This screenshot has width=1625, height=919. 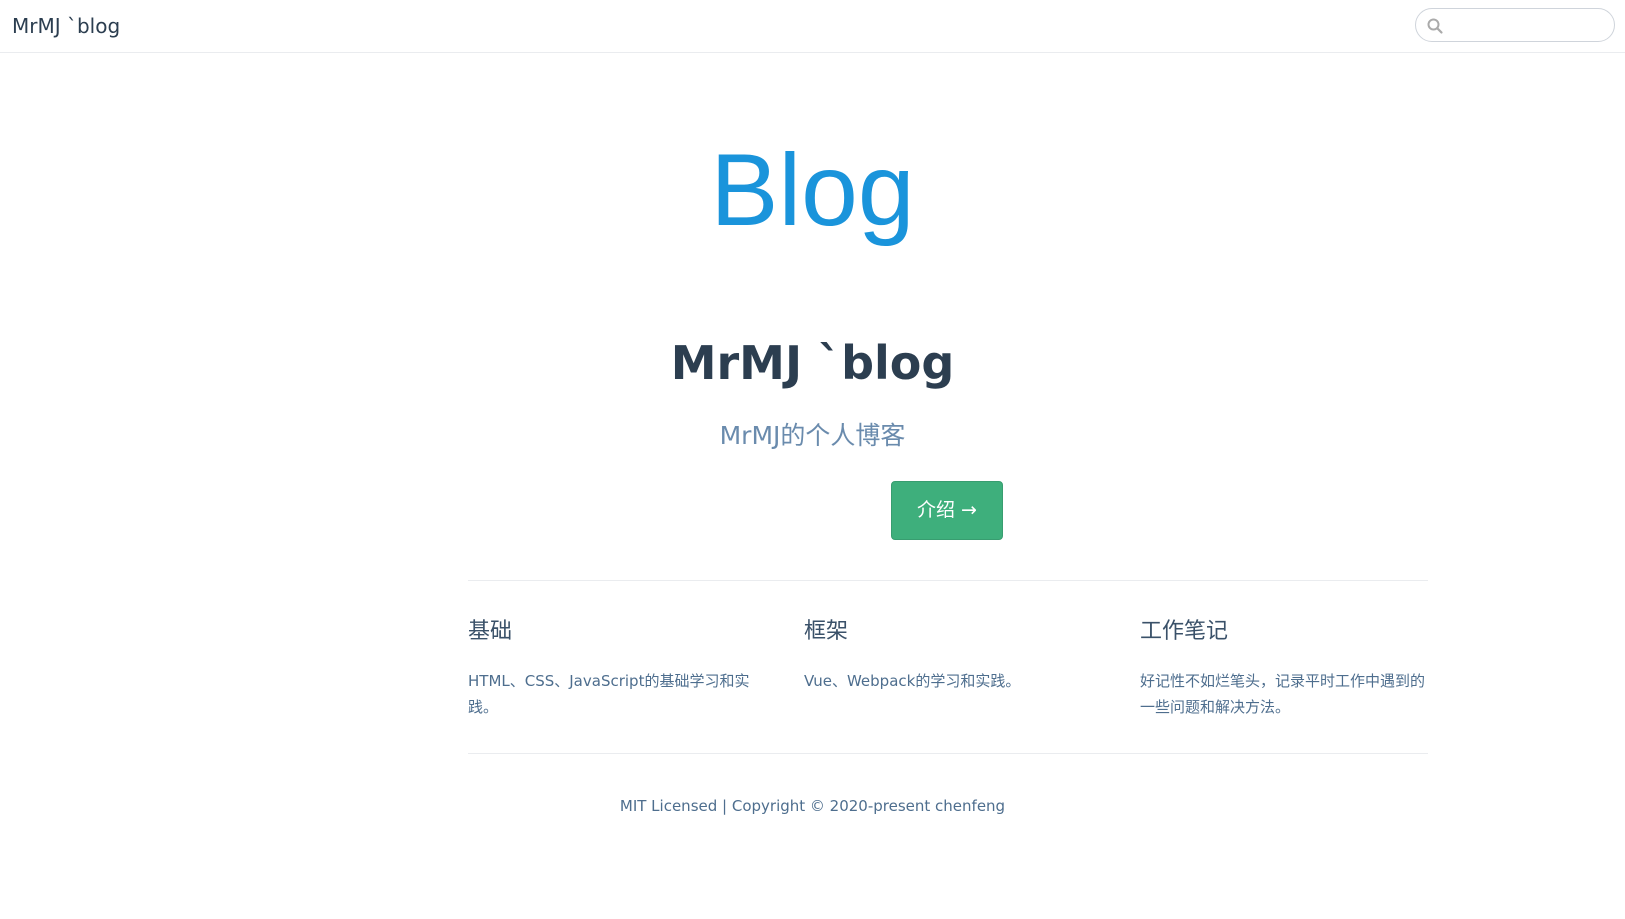 What do you see at coordinates (812, 190) in the screenshot?
I see `hero-image: Blog` at bounding box center [812, 190].